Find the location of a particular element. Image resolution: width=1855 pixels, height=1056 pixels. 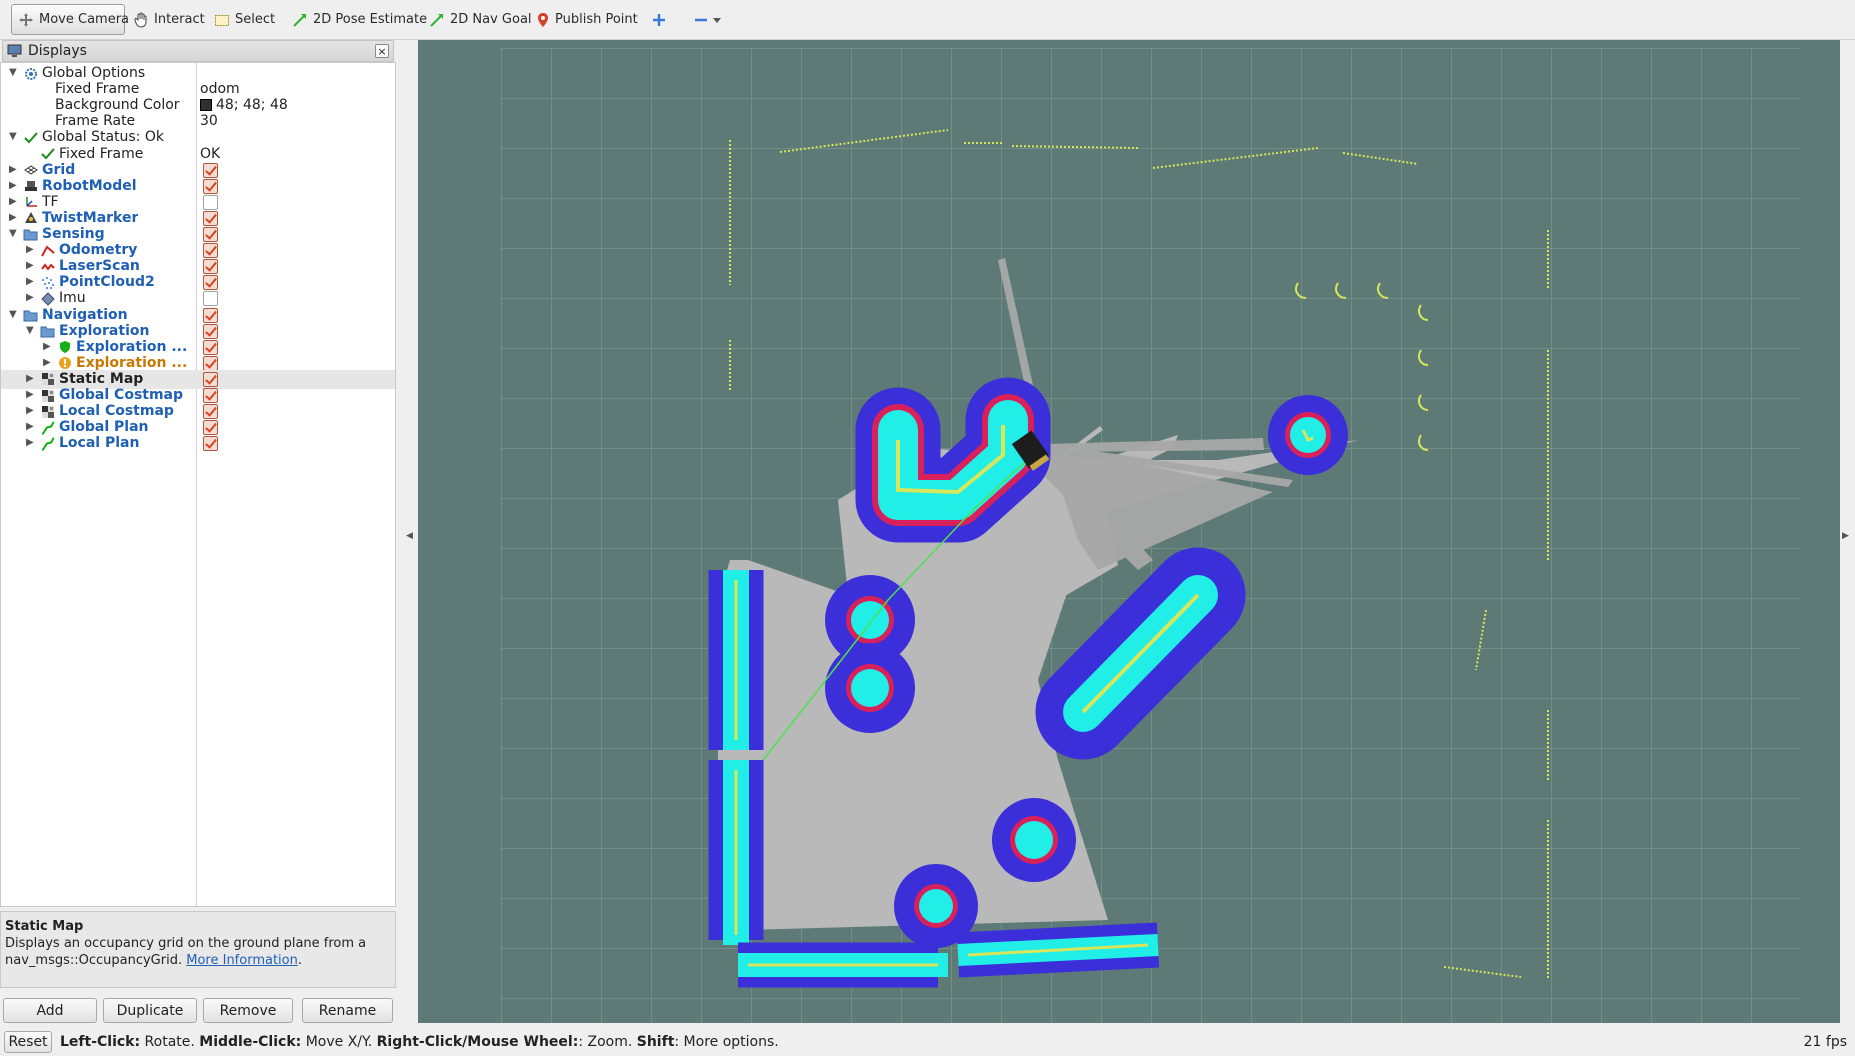

property-value: 30 is located at coordinates (209, 121).